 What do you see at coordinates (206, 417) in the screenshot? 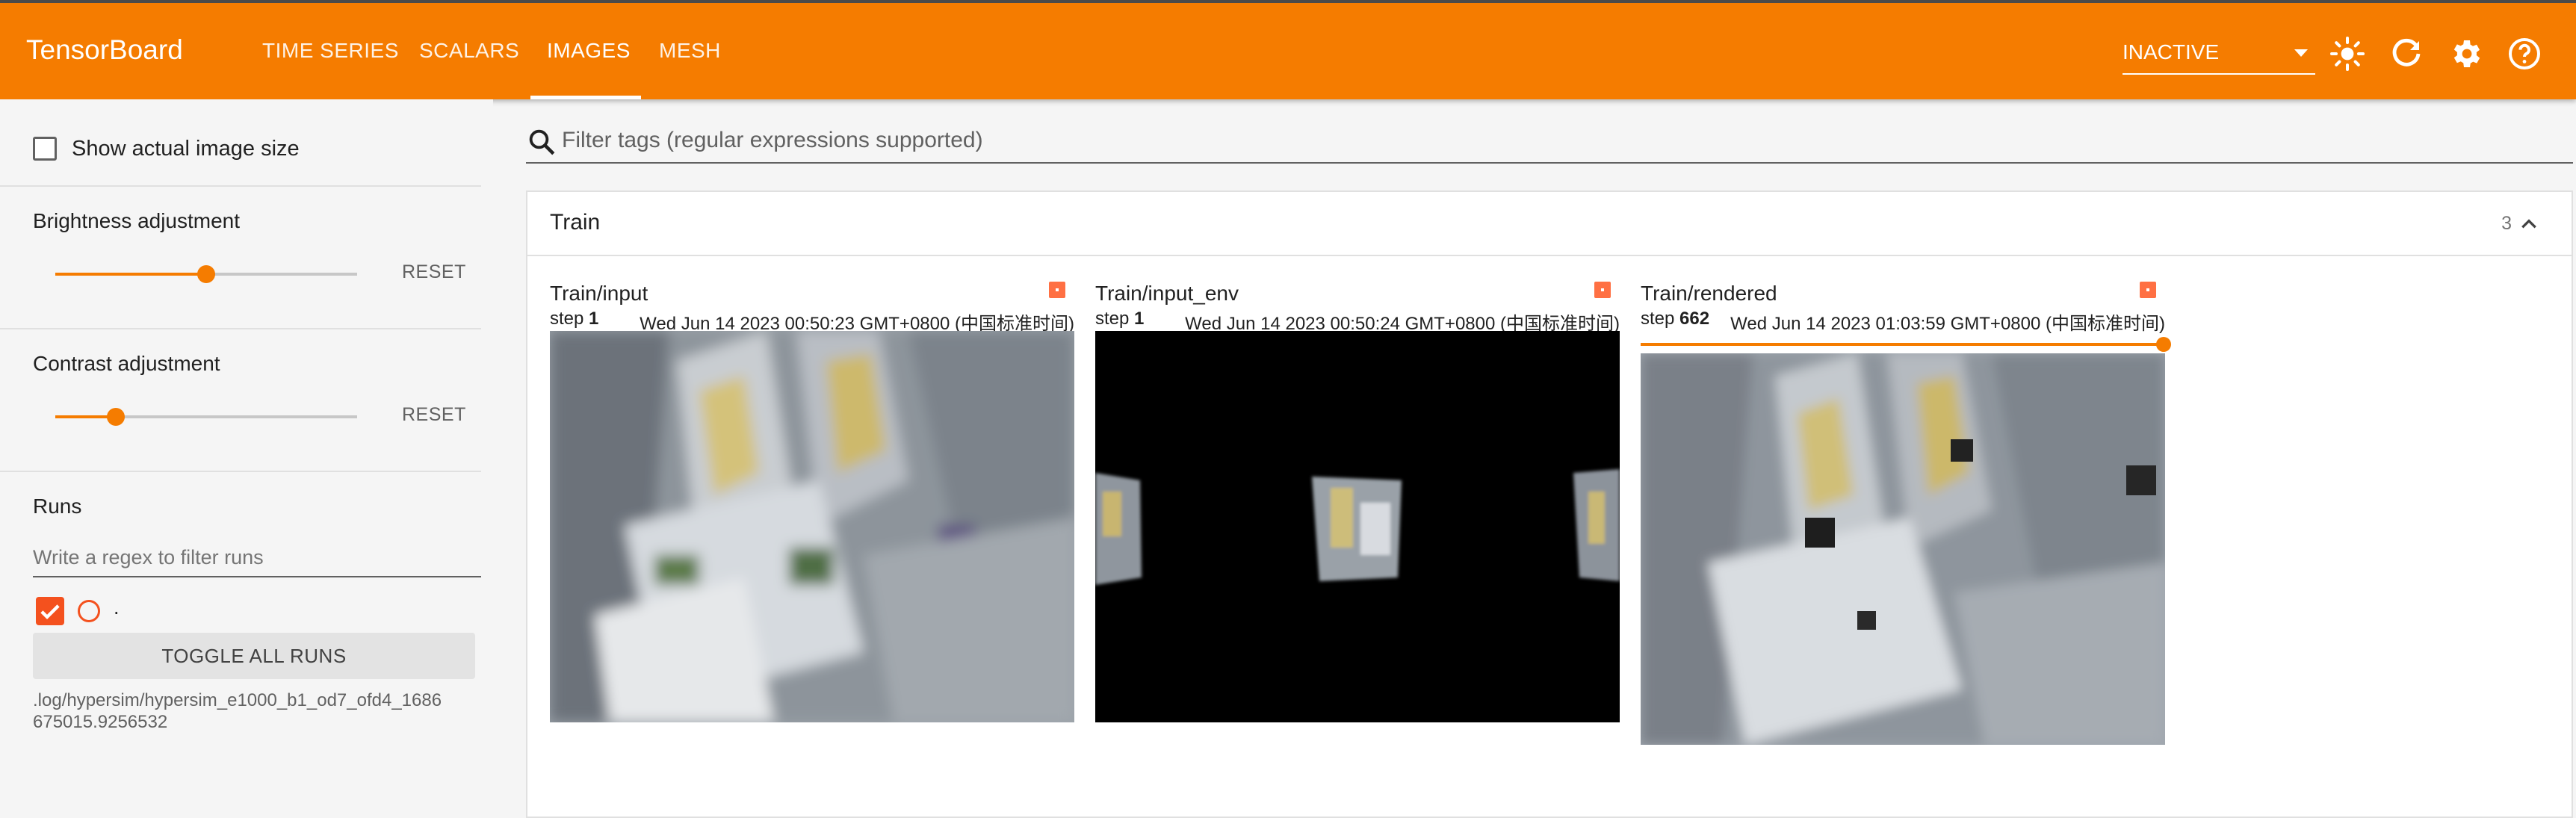
I see `contrast-slider` at bounding box center [206, 417].